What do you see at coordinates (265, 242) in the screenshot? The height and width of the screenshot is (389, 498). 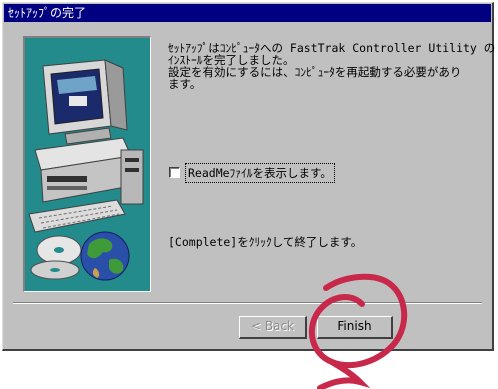 I see `complete-instruction: [Complete]をｸﾘｯｸして終了します。` at bounding box center [265, 242].